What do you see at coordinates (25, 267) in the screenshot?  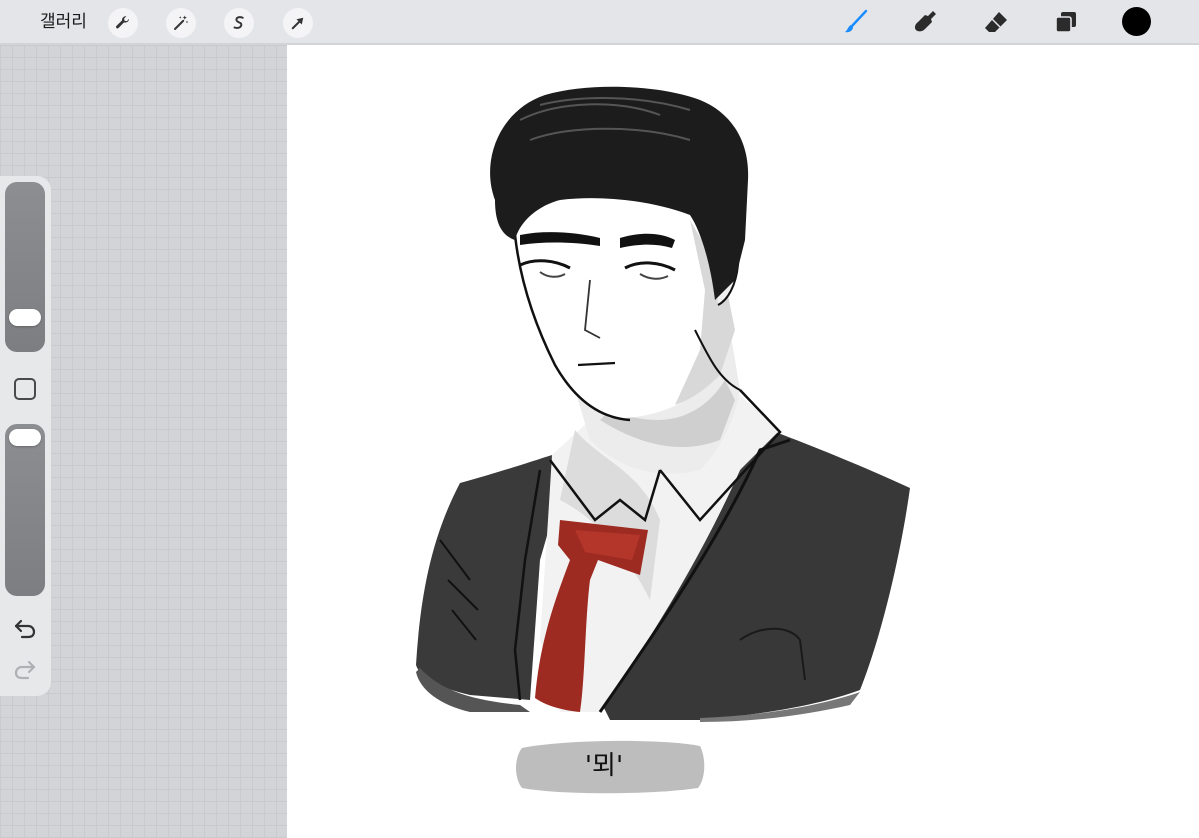 I see `brush-size-slider` at bounding box center [25, 267].